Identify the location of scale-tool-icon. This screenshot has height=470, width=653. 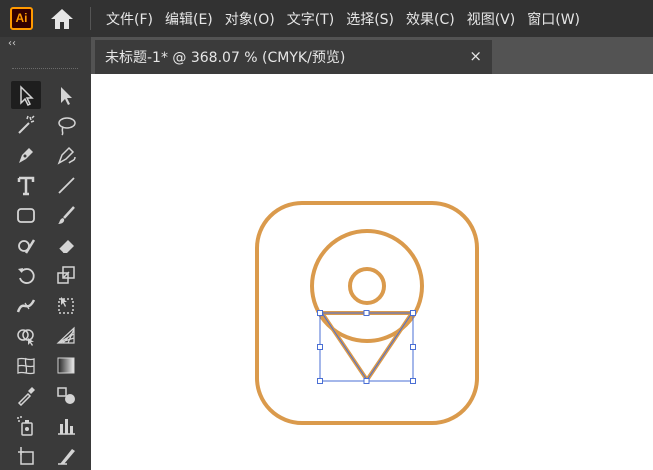
(66, 275).